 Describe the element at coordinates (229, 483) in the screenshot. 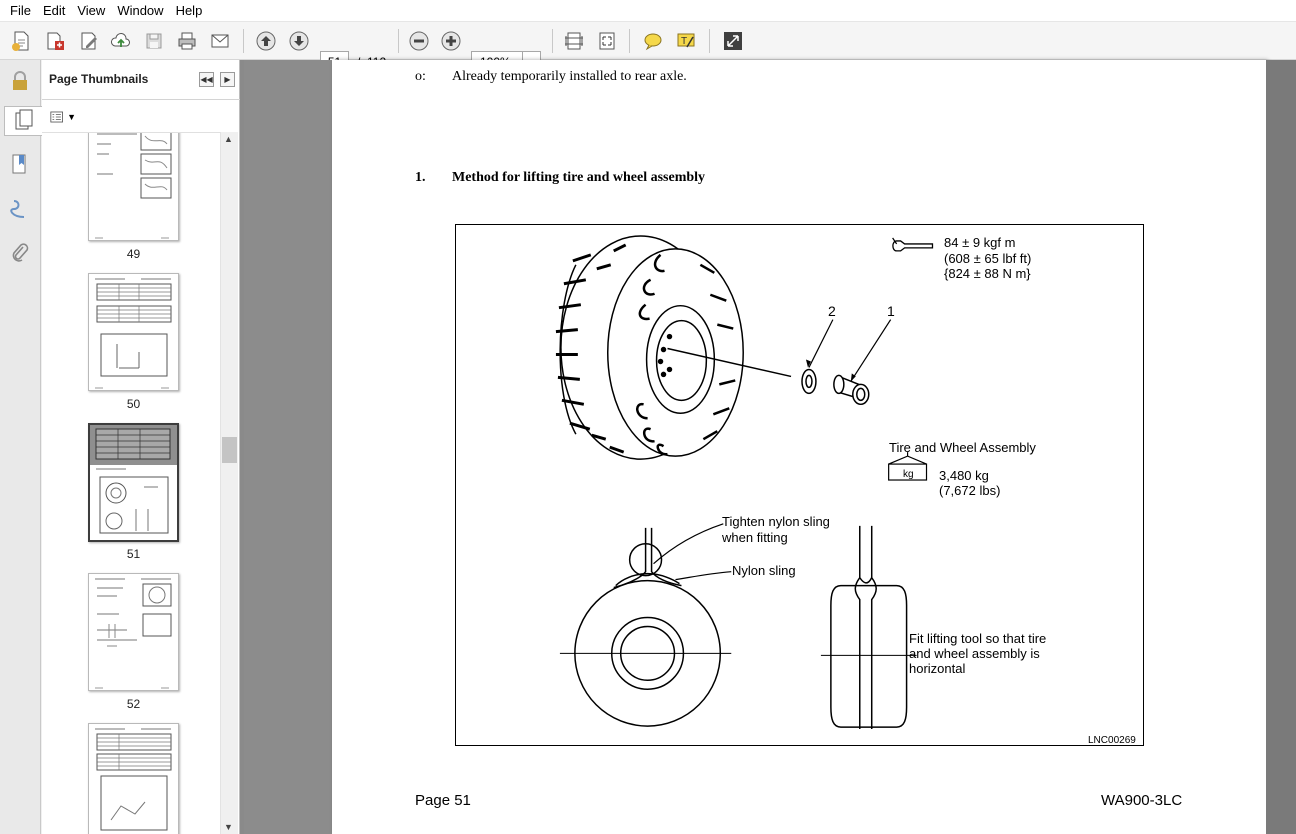

I see `thumbnails-scrollbar: ▲ ▼` at that location.